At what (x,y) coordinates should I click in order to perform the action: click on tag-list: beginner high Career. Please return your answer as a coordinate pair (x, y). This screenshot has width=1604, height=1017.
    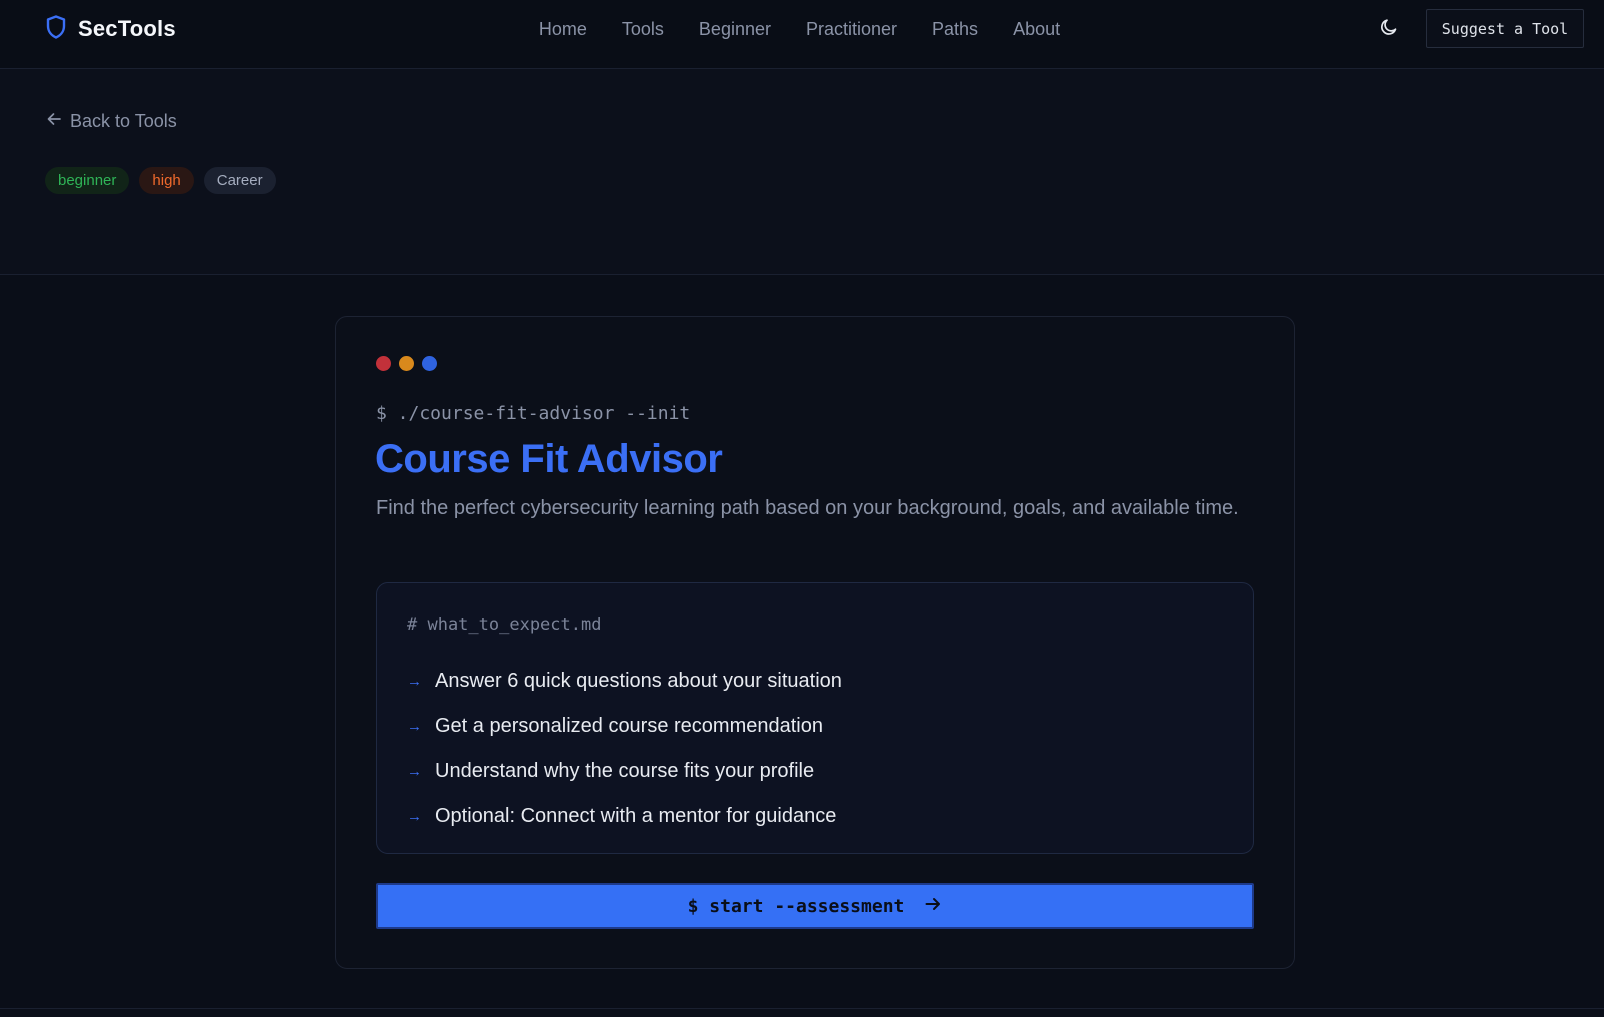
    Looking at the image, I should click on (160, 180).